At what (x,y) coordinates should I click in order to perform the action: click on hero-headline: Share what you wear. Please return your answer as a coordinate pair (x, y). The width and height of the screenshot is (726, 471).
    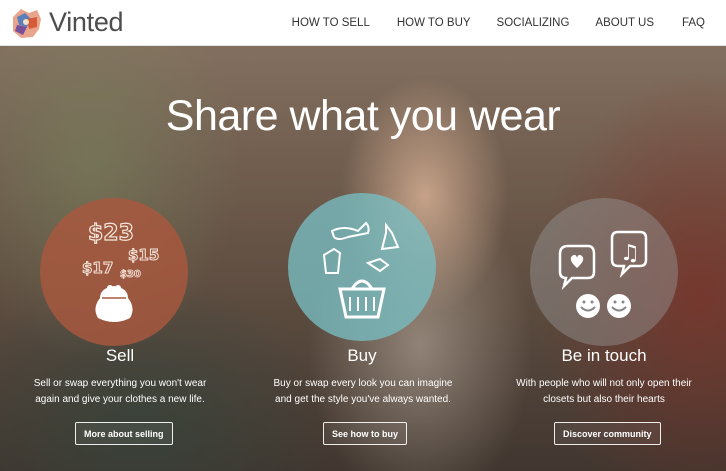
    Looking at the image, I should click on (363, 116).